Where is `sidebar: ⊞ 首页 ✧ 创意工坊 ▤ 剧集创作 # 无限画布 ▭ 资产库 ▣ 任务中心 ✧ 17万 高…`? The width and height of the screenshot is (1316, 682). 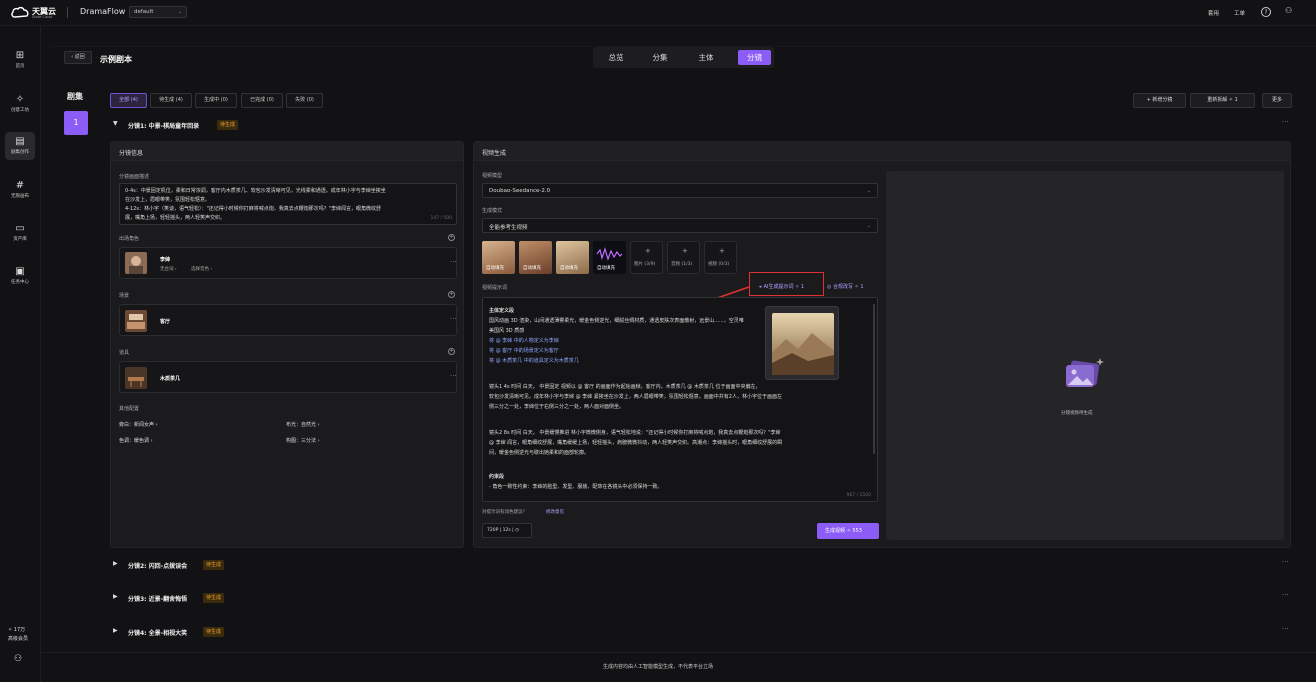
sidebar: ⊞ 首页 ✧ 创意工坊 ▤ 剧集创作 # 无限画布 ▭ 资产库 ▣ 任务中心 ✧ 17万 高… is located at coordinates (20, 354).